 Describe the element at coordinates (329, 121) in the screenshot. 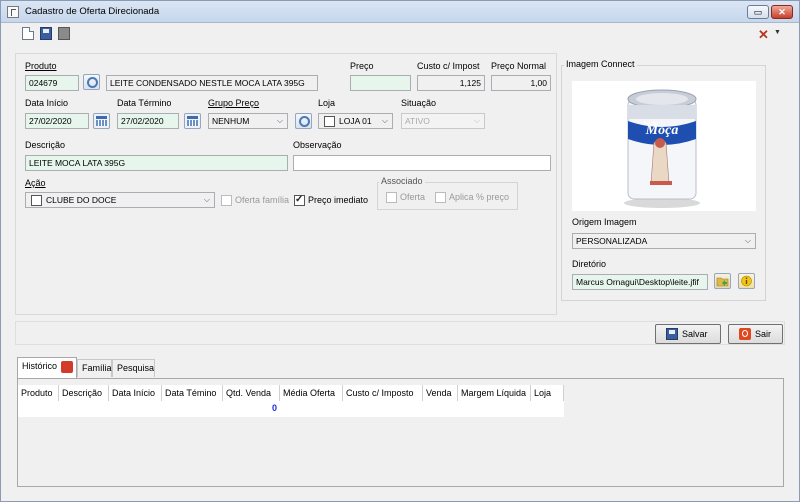

I see `loja-checkbox` at that location.